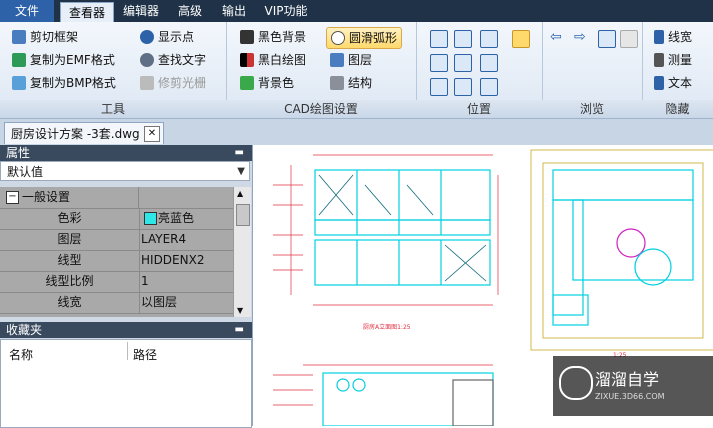 The image size is (713, 428). What do you see at coordinates (337, 83) in the screenshot?
I see `structure-icon` at bounding box center [337, 83].